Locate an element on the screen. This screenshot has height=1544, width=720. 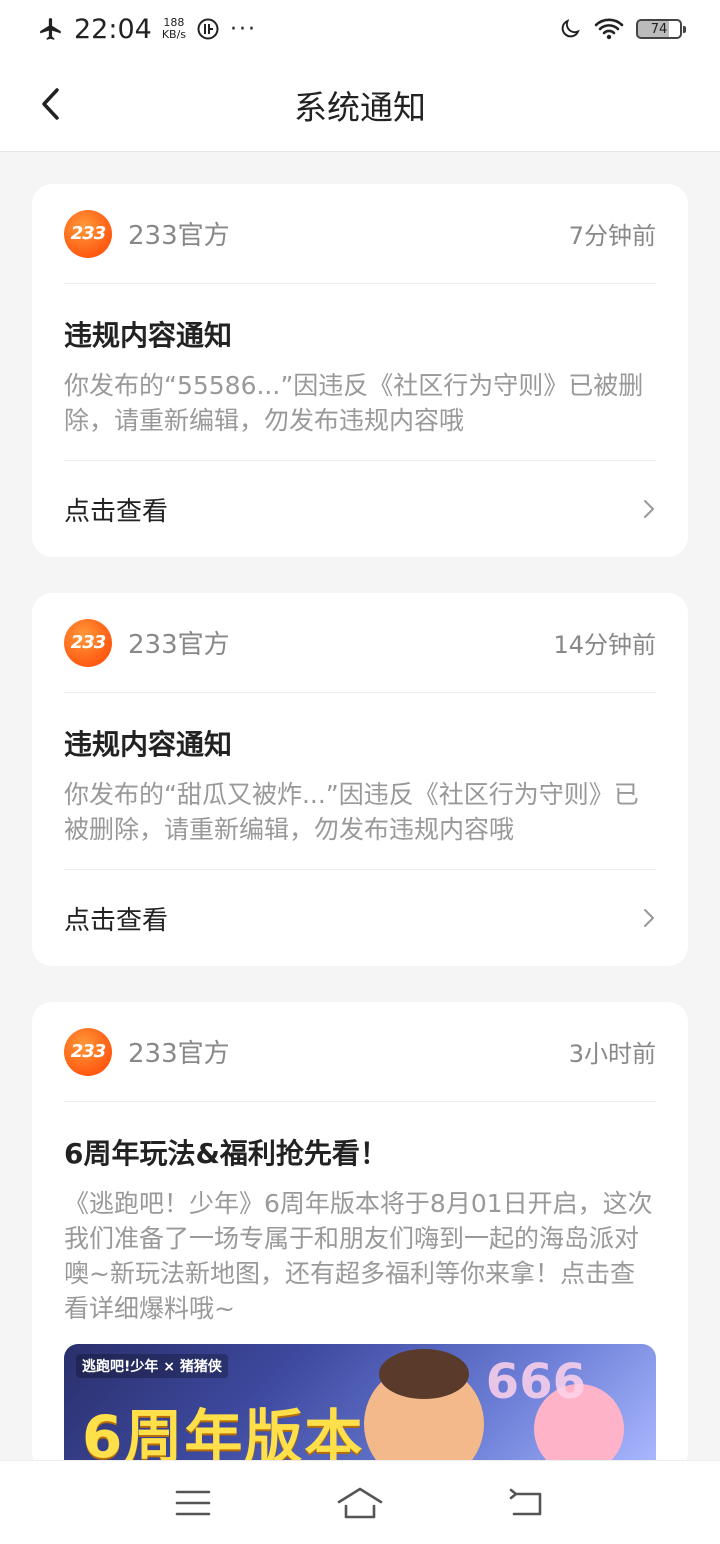
notification-time: 7分钟前 is located at coordinates (612, 236).